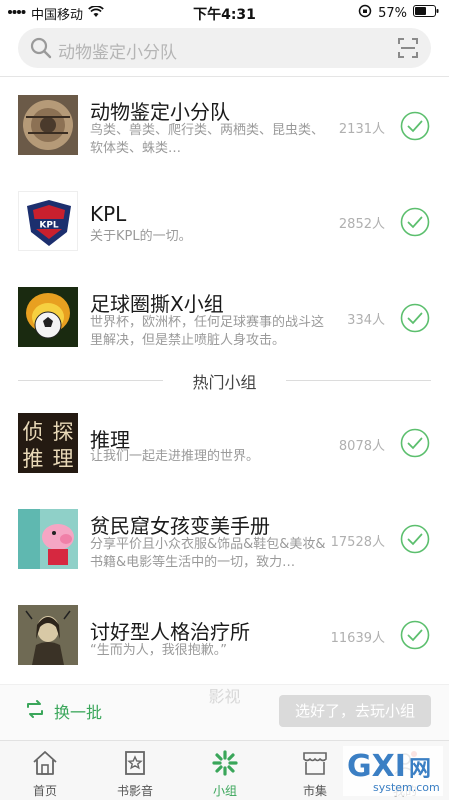  Describe the element at coordinates (361, 446) in the screenshot. I see `member-count: 8078人` at that location.